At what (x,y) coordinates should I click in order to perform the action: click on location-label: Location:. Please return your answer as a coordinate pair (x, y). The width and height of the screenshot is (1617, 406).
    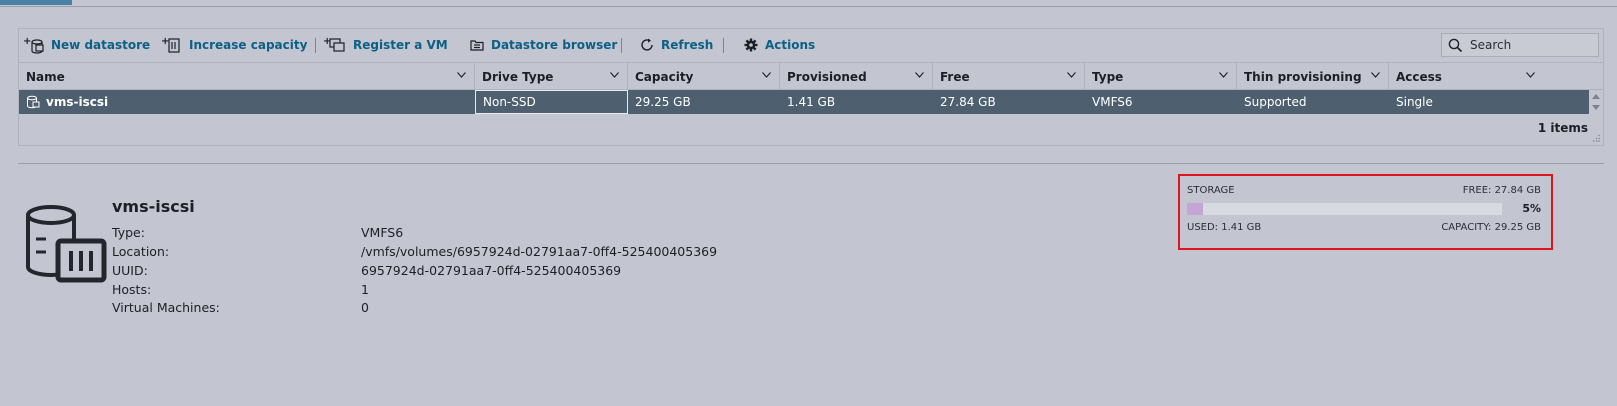
    Looking at the image, I should click on (141, 251).